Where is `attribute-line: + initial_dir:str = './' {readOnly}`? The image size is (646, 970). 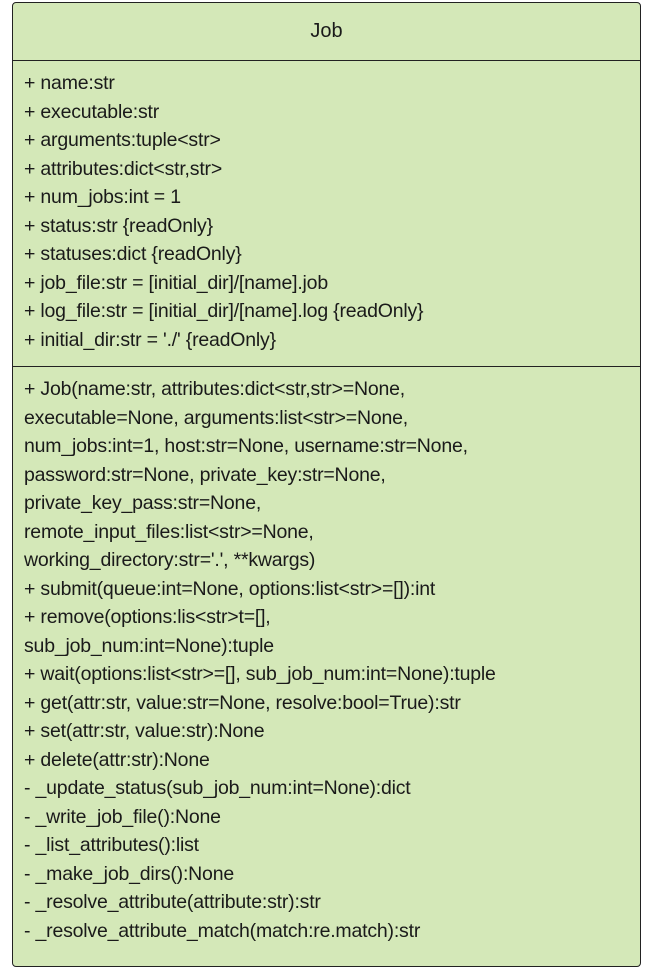 attribute-line: + initial_dir:str = './' {readOnly} is located at coordinates (150, 339).